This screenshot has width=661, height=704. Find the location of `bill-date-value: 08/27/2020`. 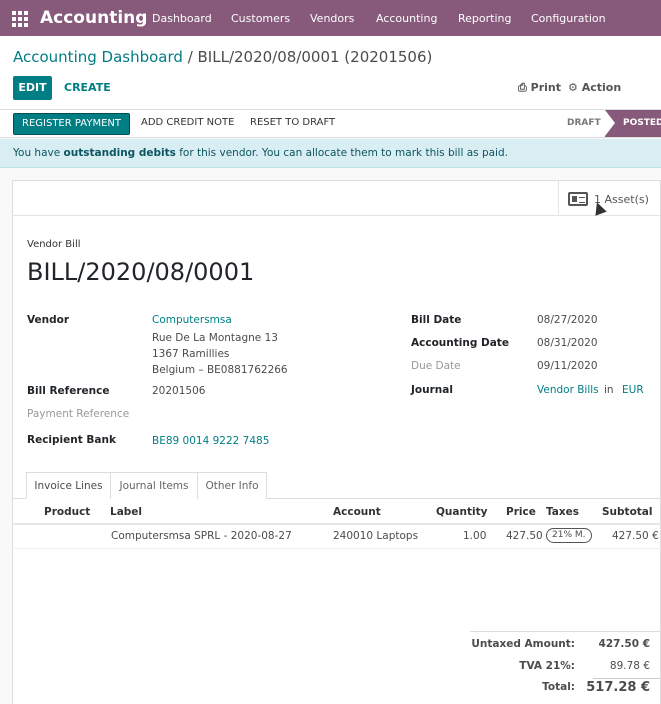

bill-date-value: 08/27/2020 is located at coordinates (567, 320).